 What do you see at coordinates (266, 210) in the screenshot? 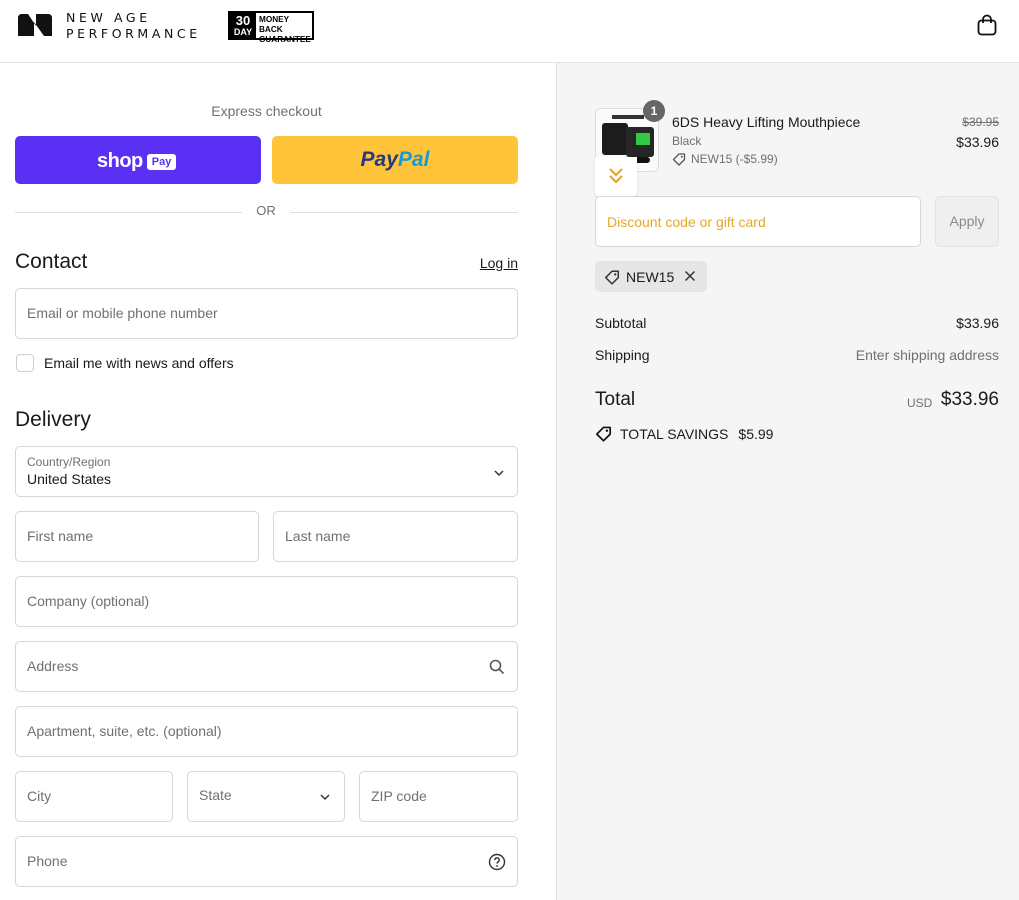
I see `or-divider-label: OR` at bounding box center [266, 210].